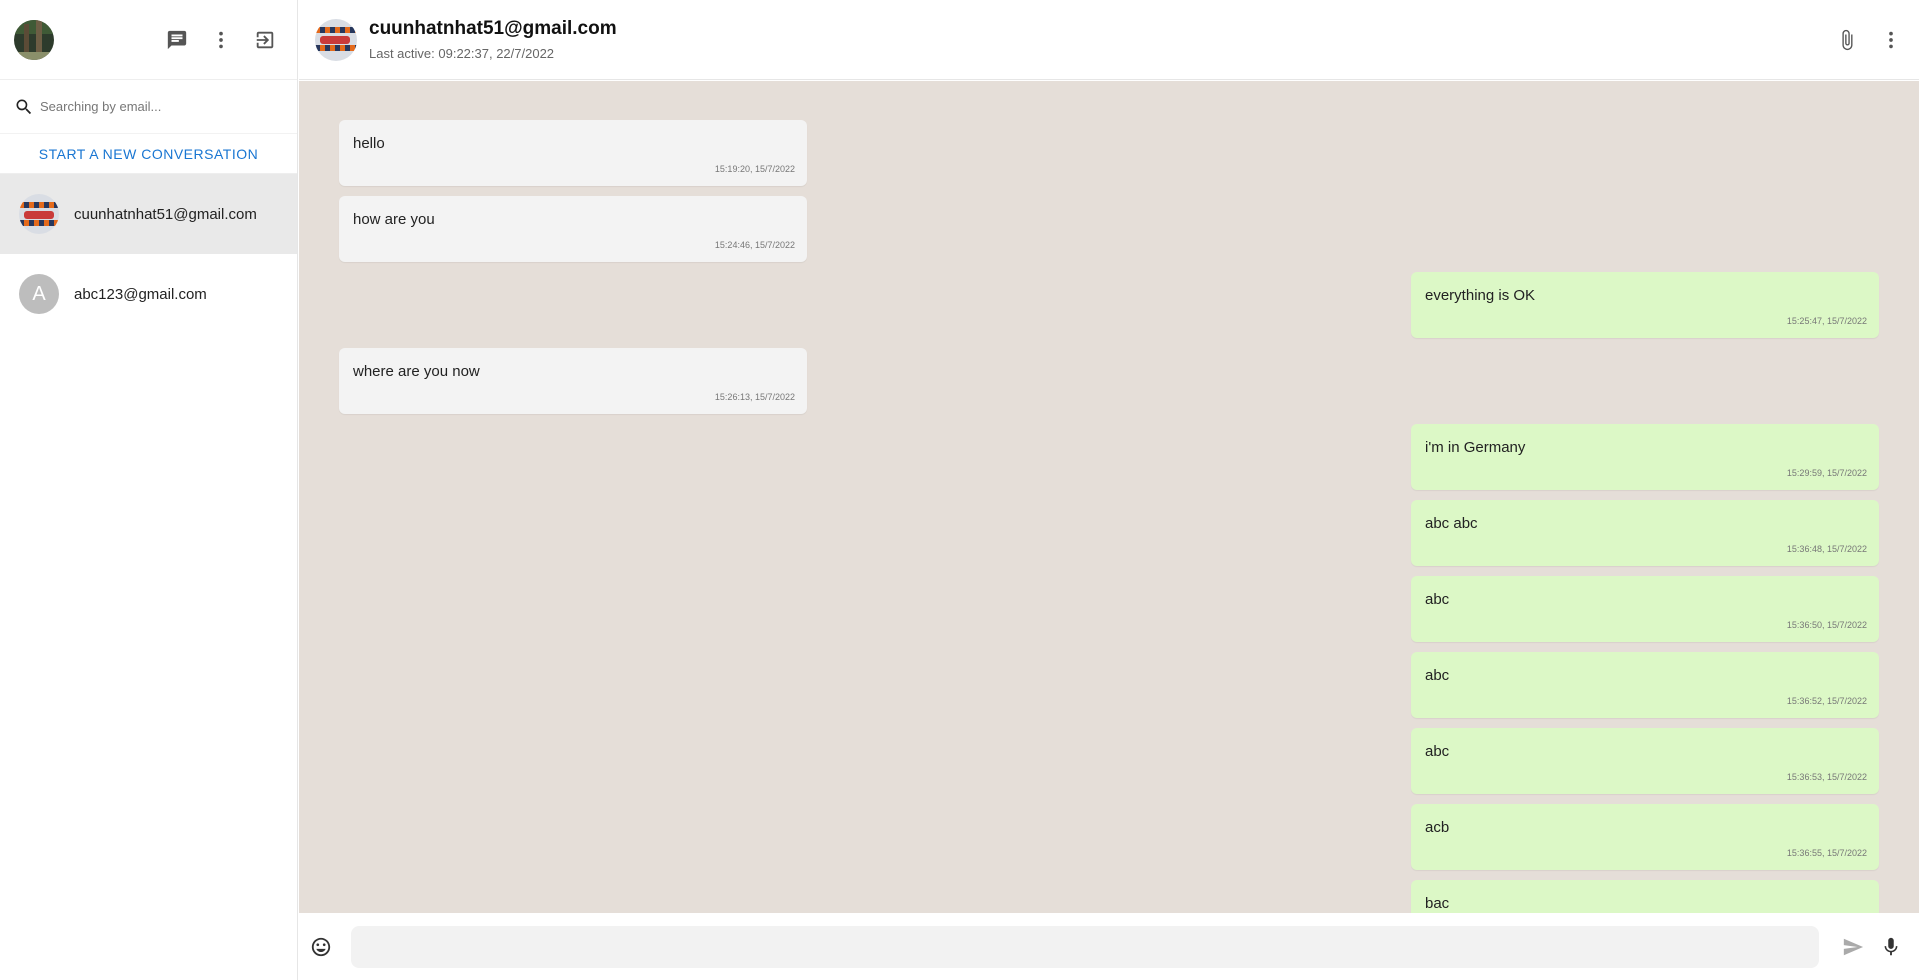 Image resolution: width=1919 pixels, height=980 pixels. What do you see at coordinates (1085, 946) in the screenshot?
I see `message-input` at bounding box center [1085, 946].